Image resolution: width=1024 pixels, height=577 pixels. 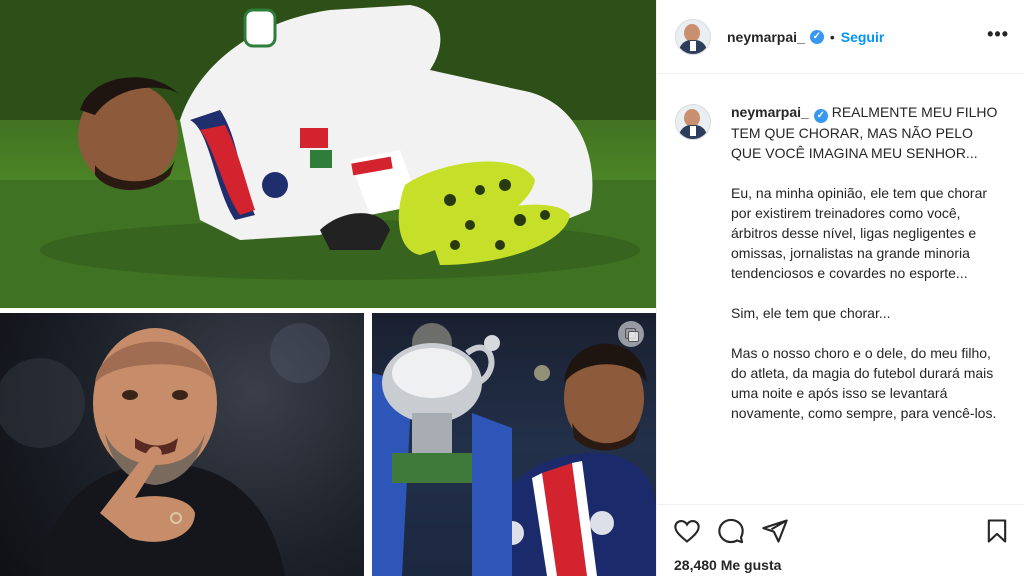 What do you see at coordinates (840, 37) in the screenshot?
I see `post-header: neymarpai_ ✓ • Seguir •••` at bounding box center [840, 37].